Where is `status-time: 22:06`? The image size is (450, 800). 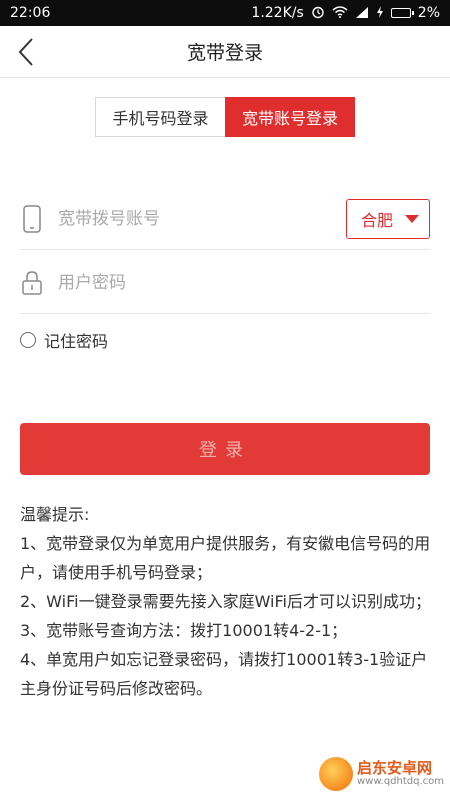
status-time: 22:06 is located at coordinates (30, 13).